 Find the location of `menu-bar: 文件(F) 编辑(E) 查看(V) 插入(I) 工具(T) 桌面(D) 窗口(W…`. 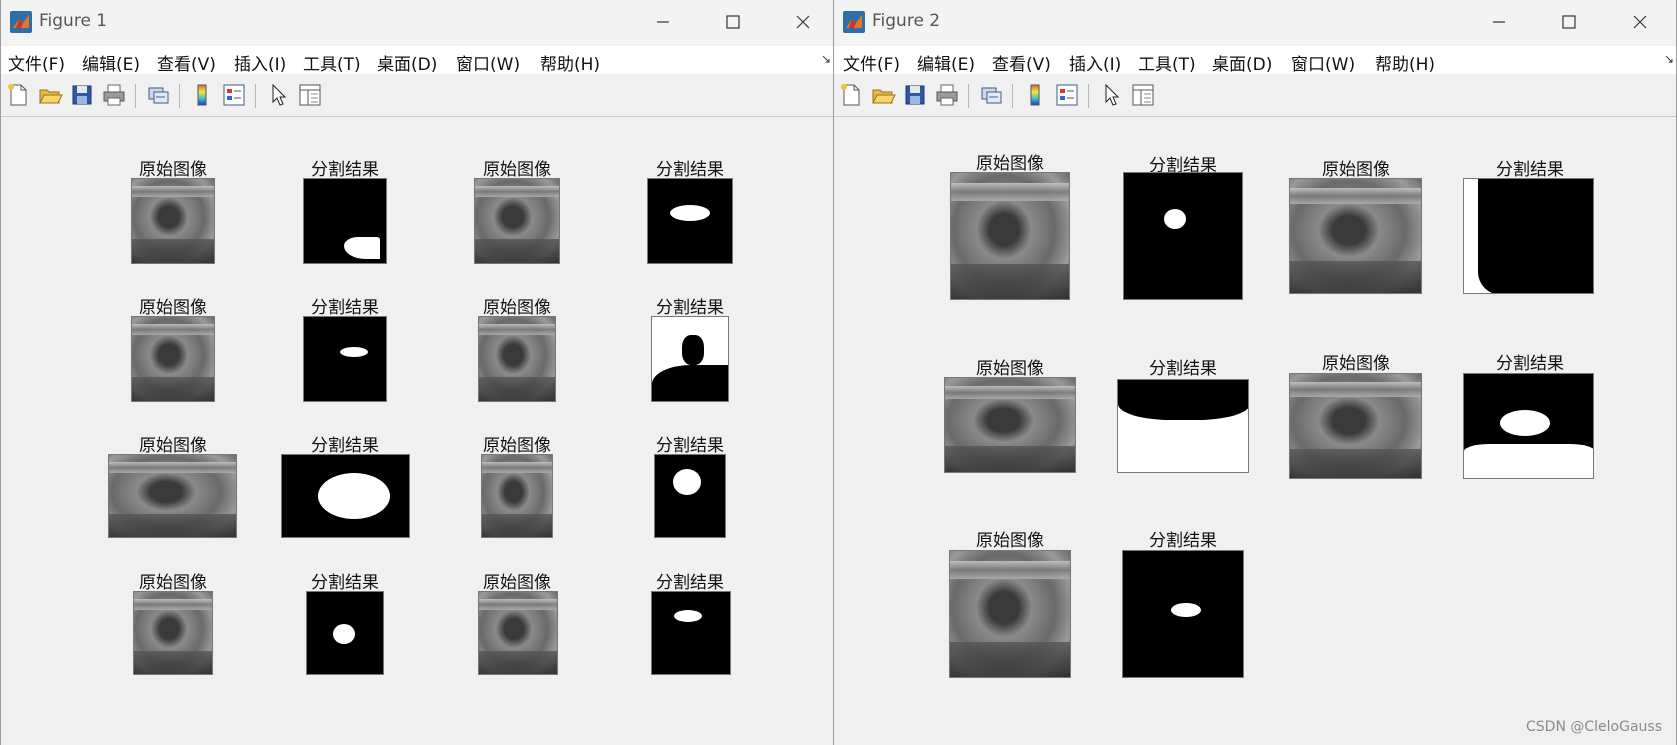

menu-bar: 文件(F) 编辑(E) 查看(V) 插入(I) 工具(T) 桌面(D) 窗口(W… is located at coordinates (1255, 60).